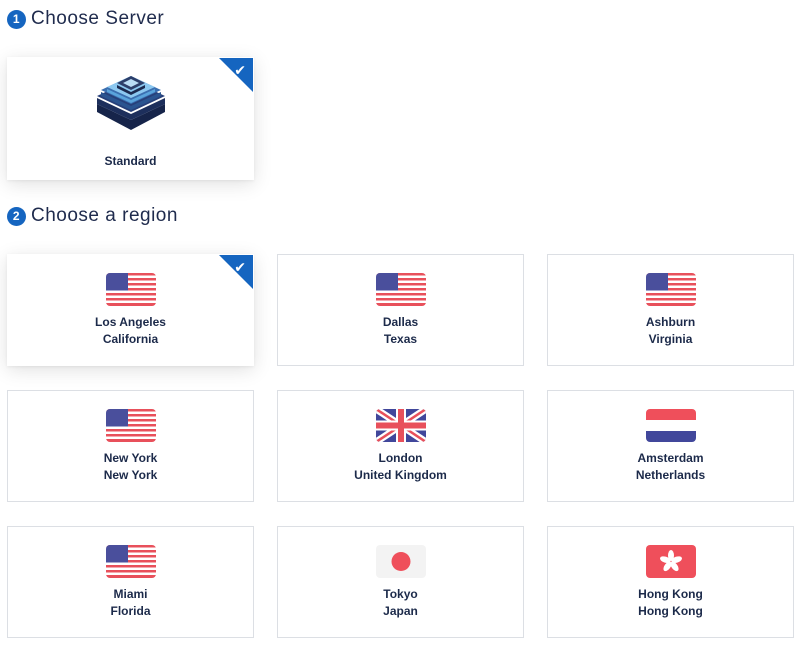 This screenshot has width=799, height=645. What do you see at coordinates (670, 339) in the screenshot?
I see `region-area: Virginia` at bounding box center [670, 339].